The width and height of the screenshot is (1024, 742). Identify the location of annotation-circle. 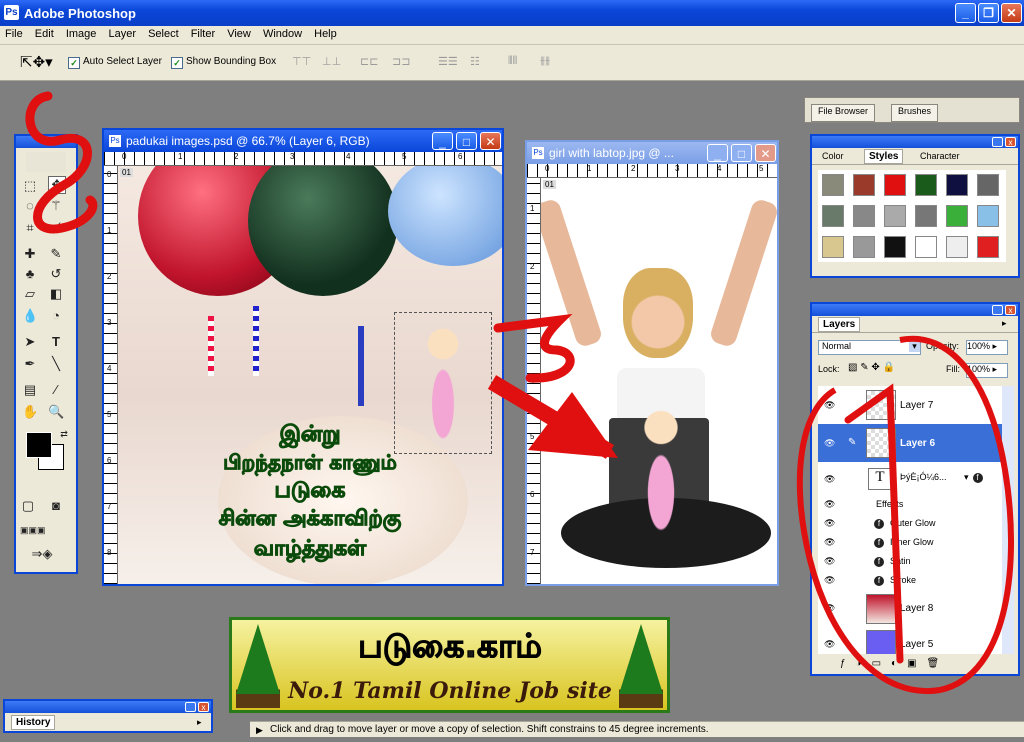
(905, 515).